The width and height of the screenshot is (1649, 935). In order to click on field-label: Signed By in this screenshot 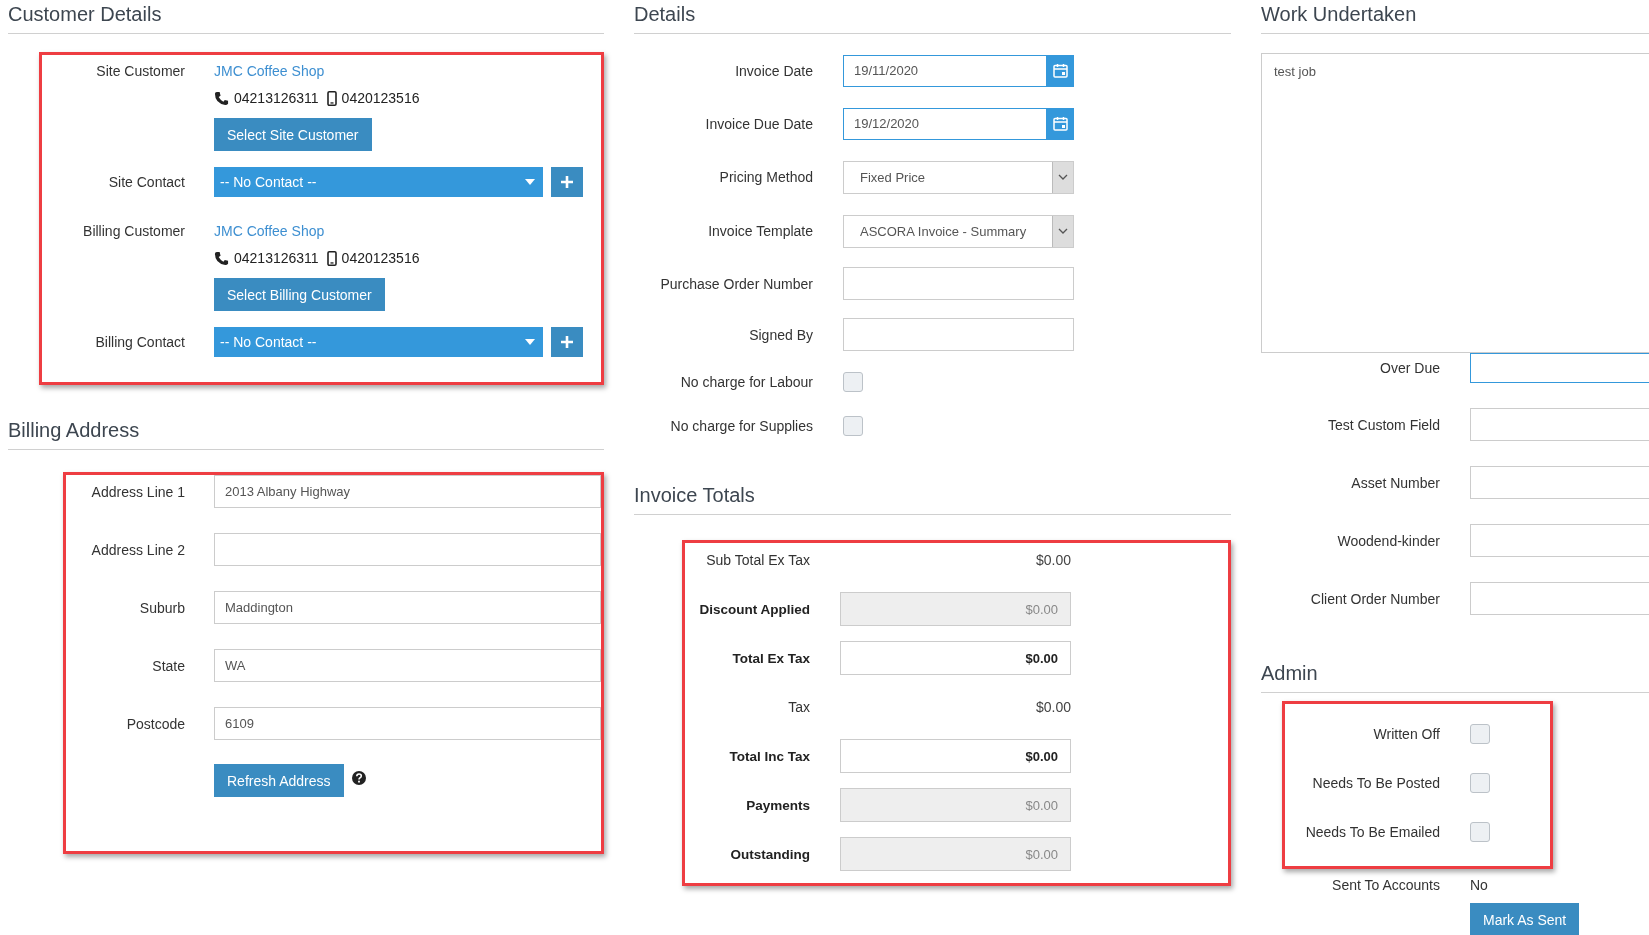, I will do `click(780, 334)`.